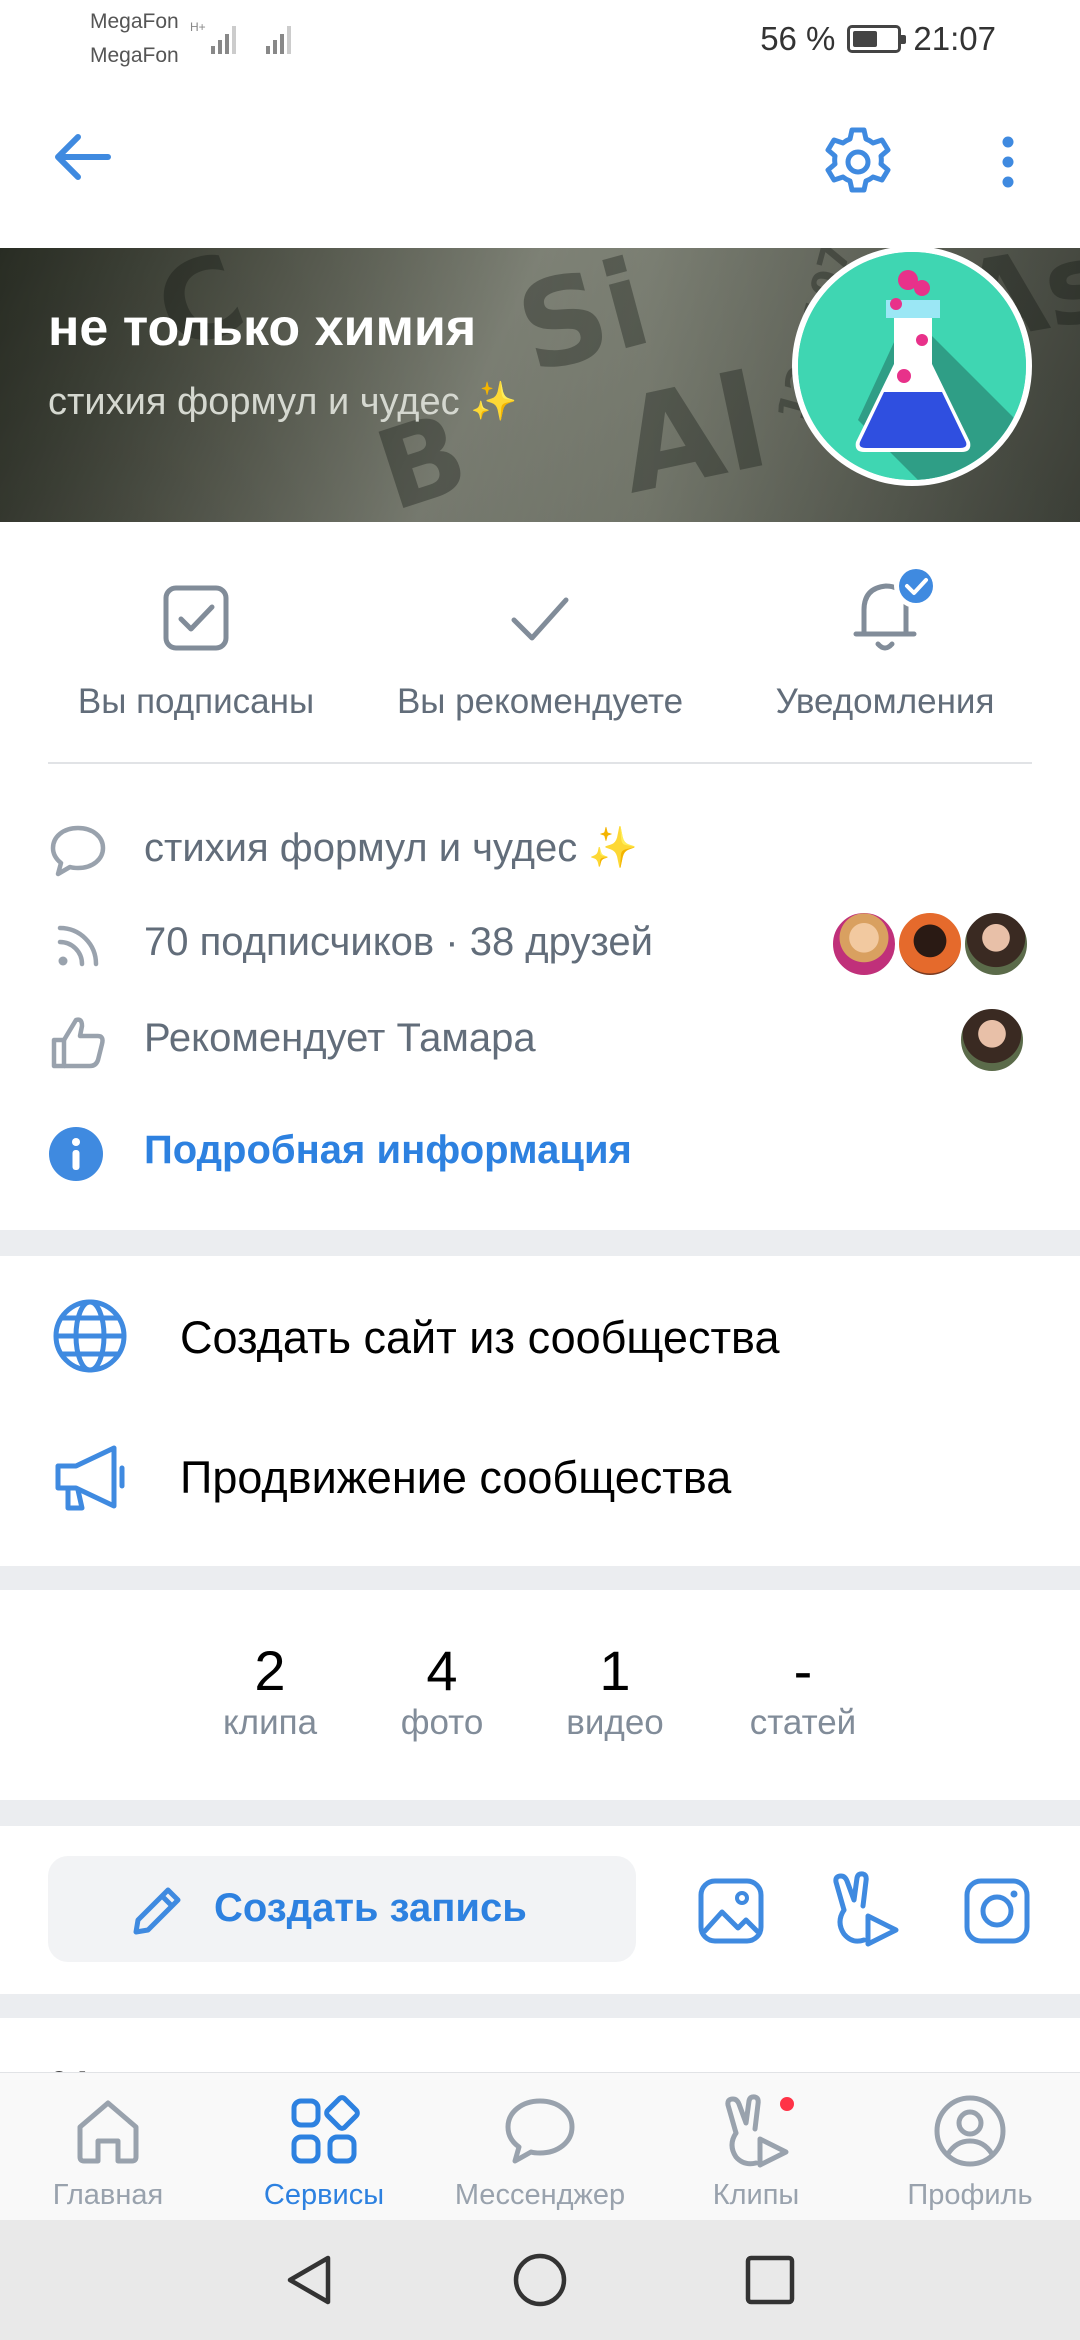 The width and height of the screenshot is (1080, 2340). What do you see at coordinates (540, 40) in the screenshot?
I see `status-bar: MegaFon MegaFon H+ 56 % 21:07` at bounding box center [540, 40].